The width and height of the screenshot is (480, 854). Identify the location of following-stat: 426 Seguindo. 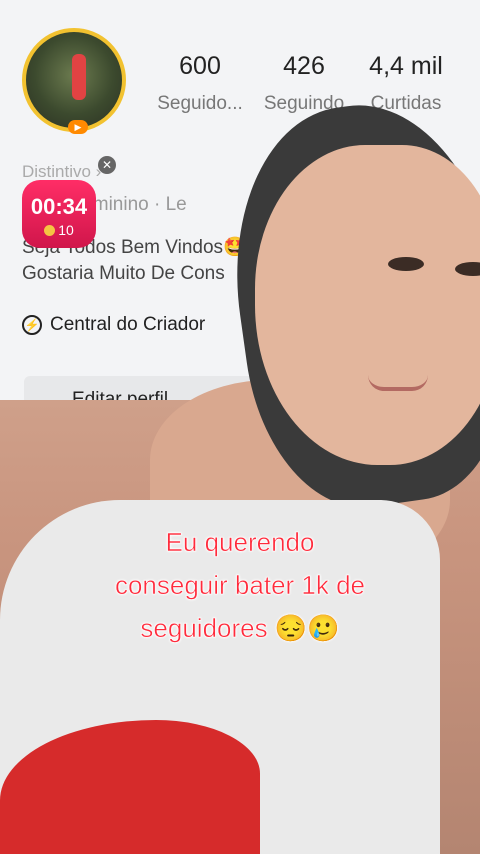
(304, 83).